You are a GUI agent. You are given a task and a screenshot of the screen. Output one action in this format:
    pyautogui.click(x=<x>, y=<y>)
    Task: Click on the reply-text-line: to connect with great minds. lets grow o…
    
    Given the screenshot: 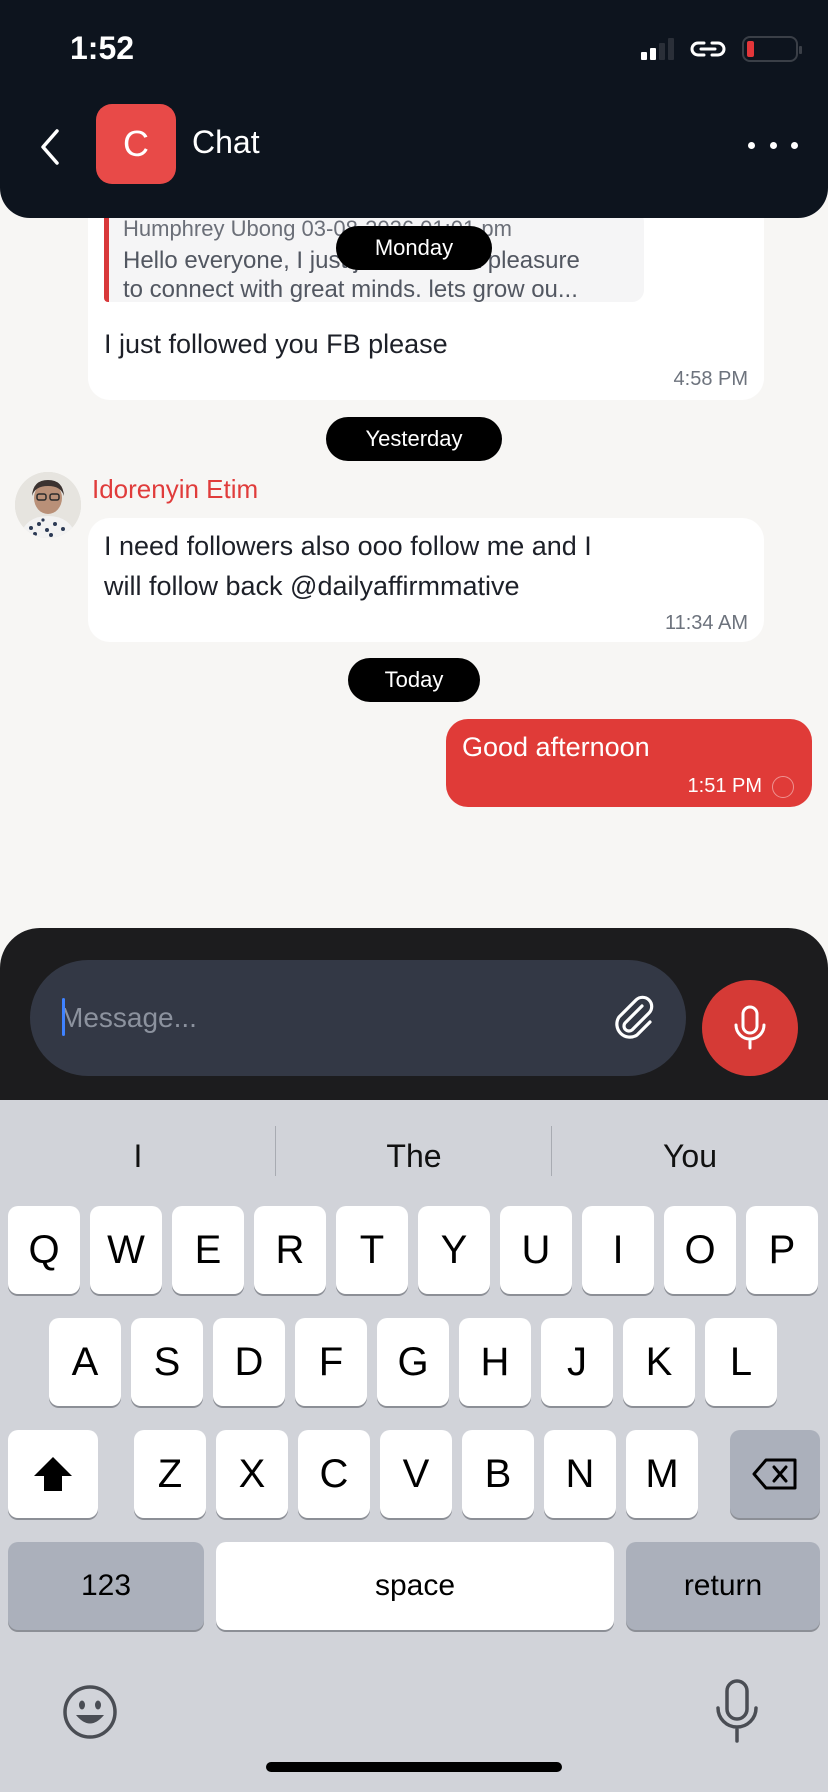 What is the action you would take?
    pyautogui.click(x=350, y=289)
    